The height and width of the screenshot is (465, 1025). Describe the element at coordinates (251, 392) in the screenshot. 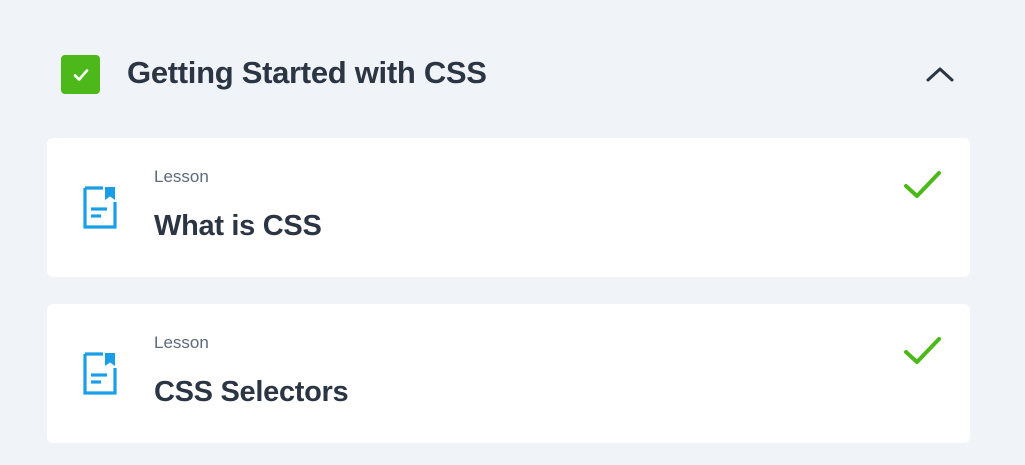

I see `lesson-title: CSS Selectors` at that location.